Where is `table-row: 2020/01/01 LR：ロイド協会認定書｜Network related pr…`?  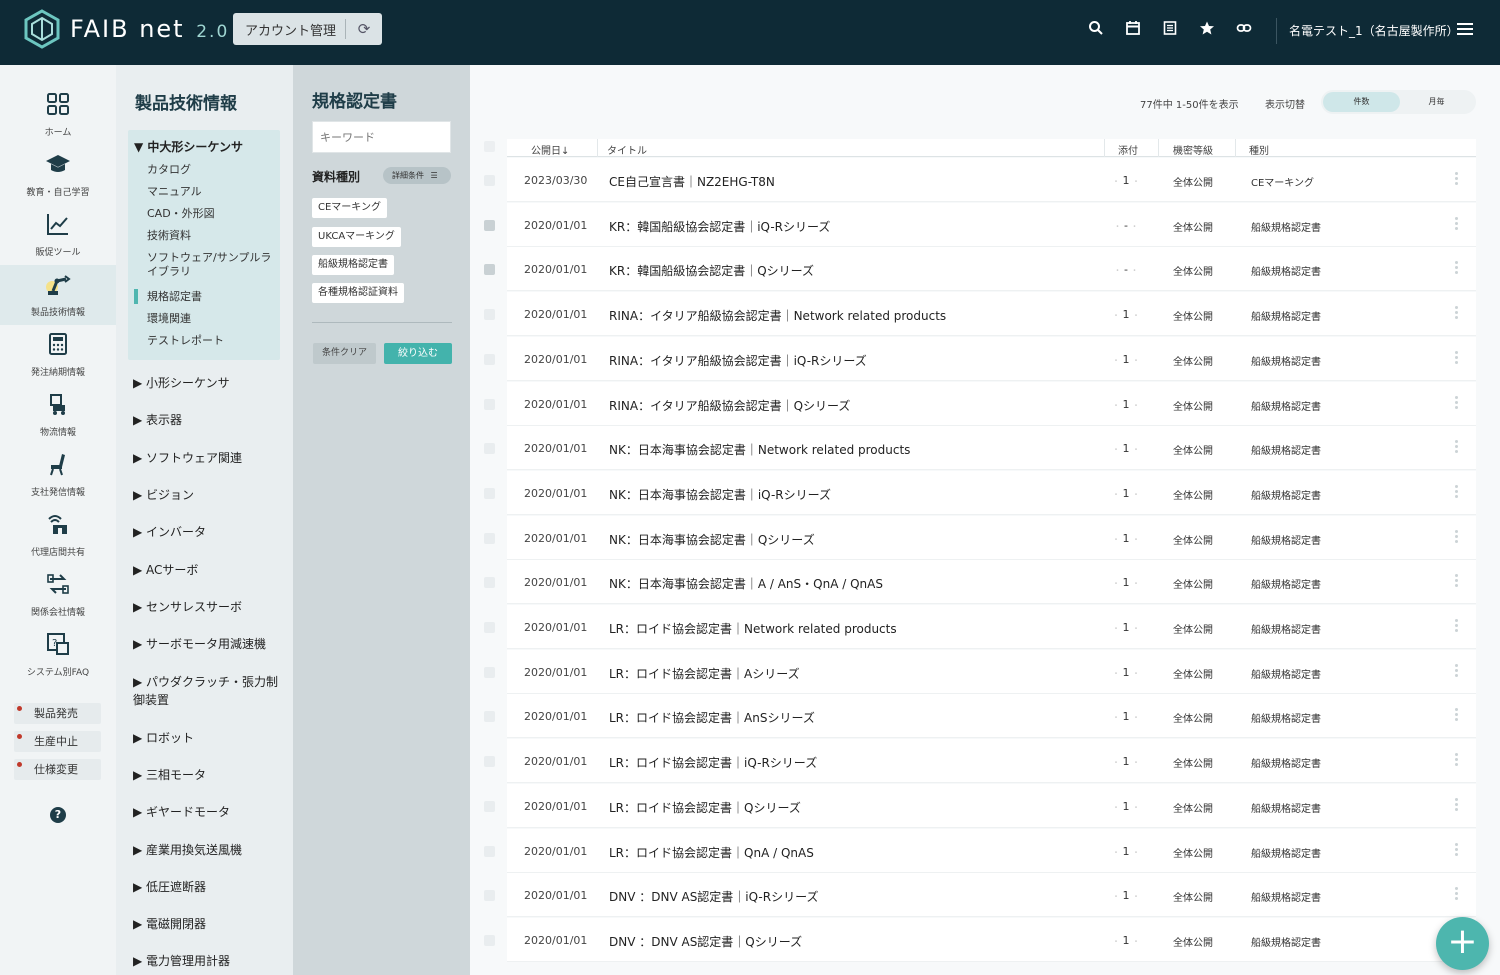
table-row: 2020/01/01 LR：ロイド協会認定書｜Network related pr… is located at coordinates (980, 627).